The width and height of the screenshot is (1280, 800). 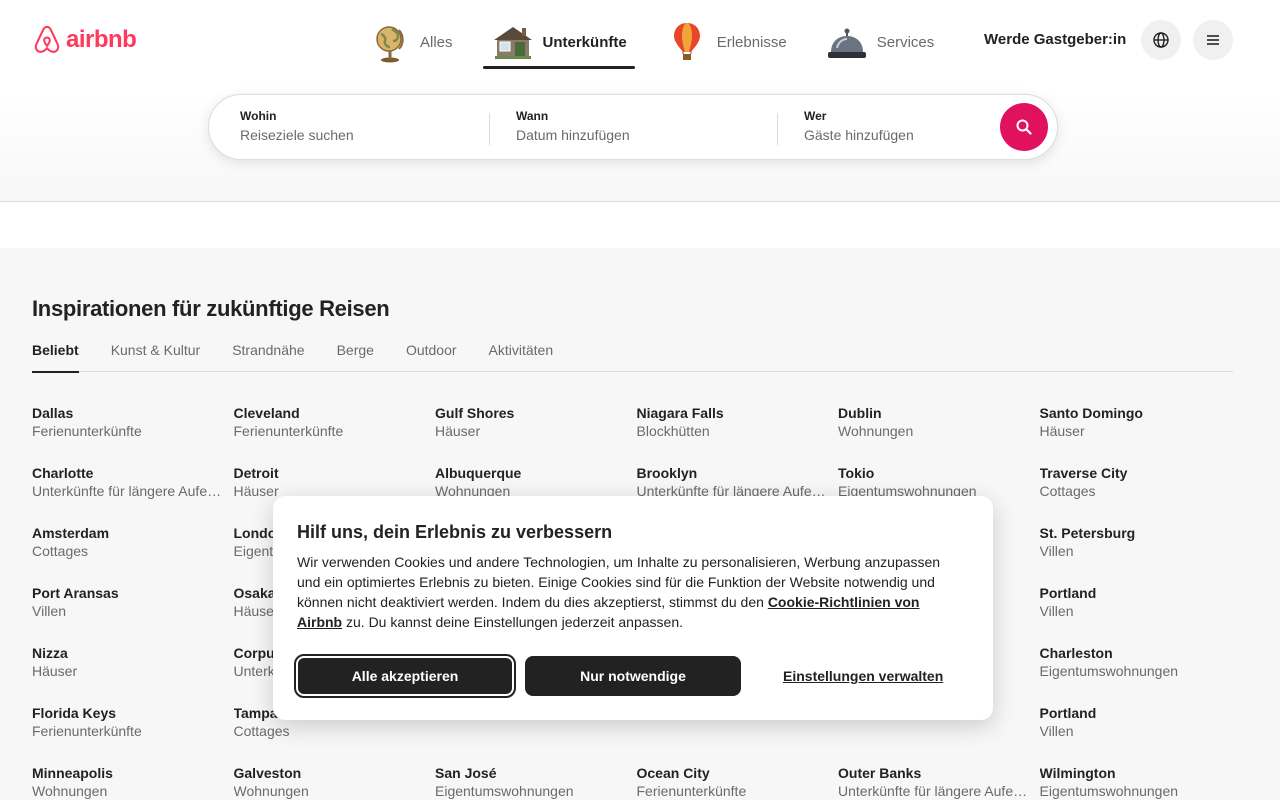 I want to click on destination-item: Dublin Wohnungen, so click(x=939, y=434).